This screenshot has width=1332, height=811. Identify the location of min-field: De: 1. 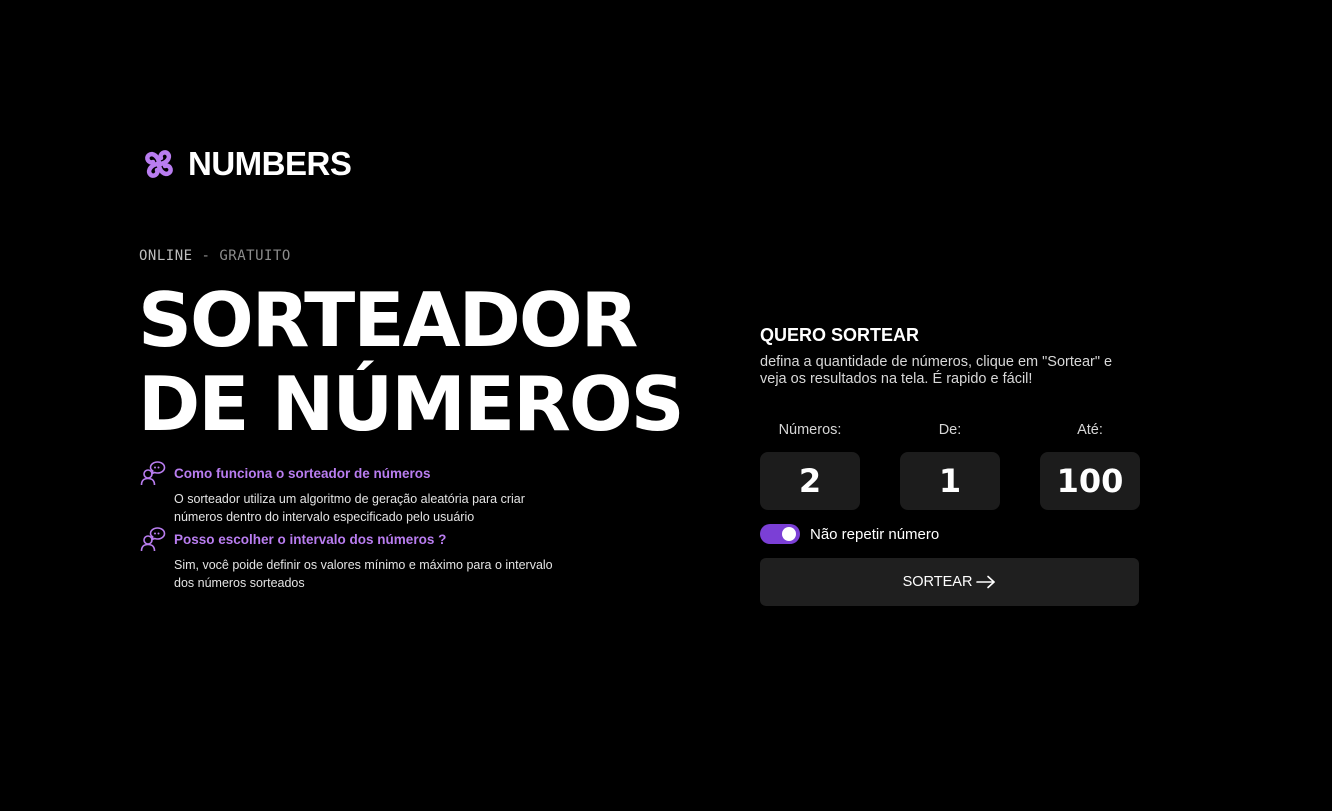
(950, 466).